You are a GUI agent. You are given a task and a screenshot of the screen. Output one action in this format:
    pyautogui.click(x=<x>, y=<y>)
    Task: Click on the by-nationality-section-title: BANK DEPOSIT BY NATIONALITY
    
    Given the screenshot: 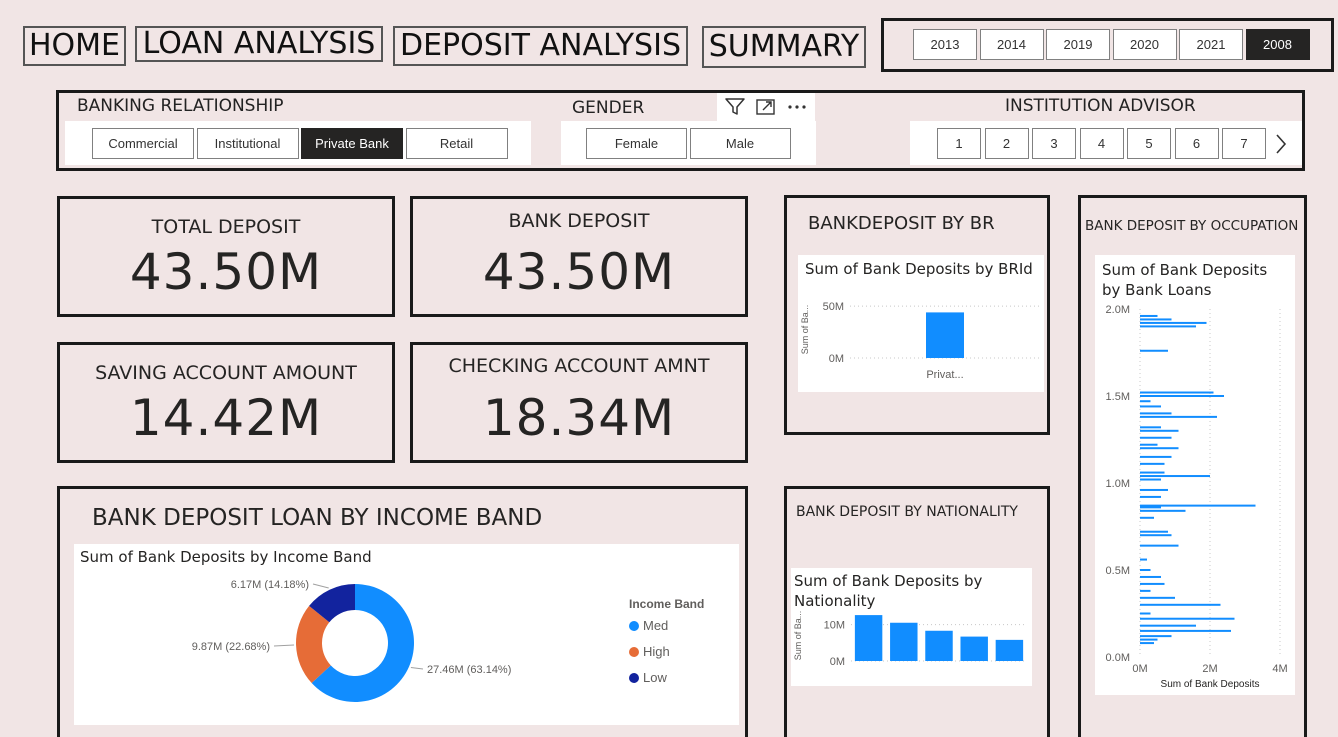 What is the action you would take?
    pyautogui.click(x=907, y=512)
    